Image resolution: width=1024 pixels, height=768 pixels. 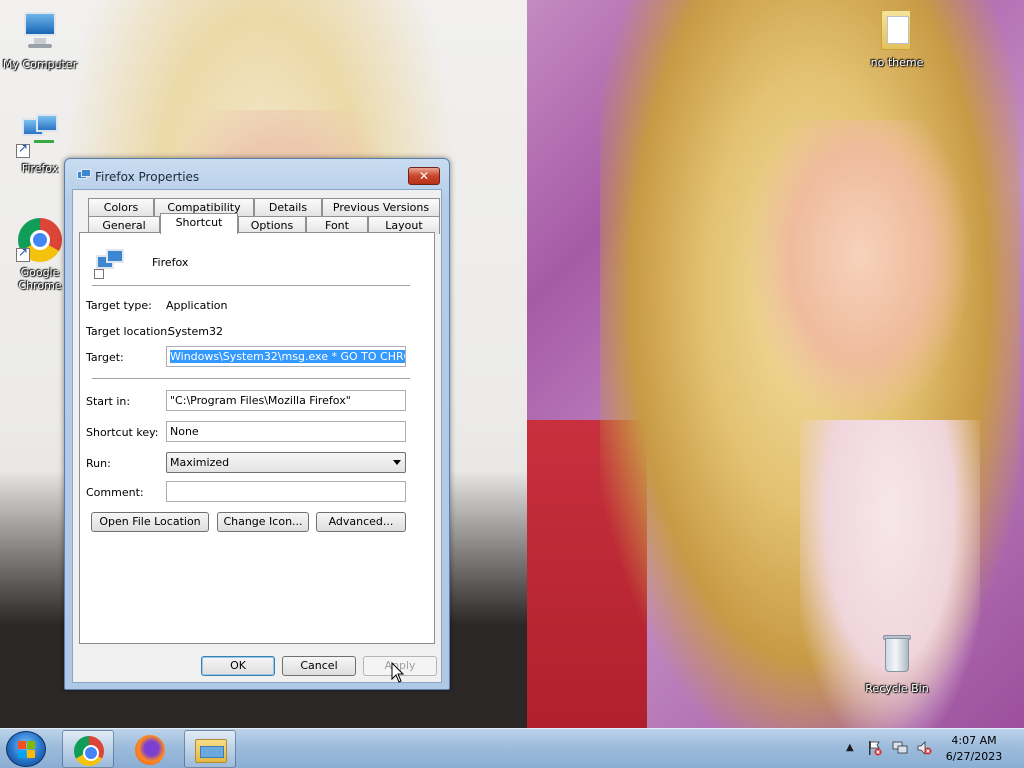 I want to click on taskbar-clock: 4:07 AM 6/27/2023, so click(x=974, y=749).